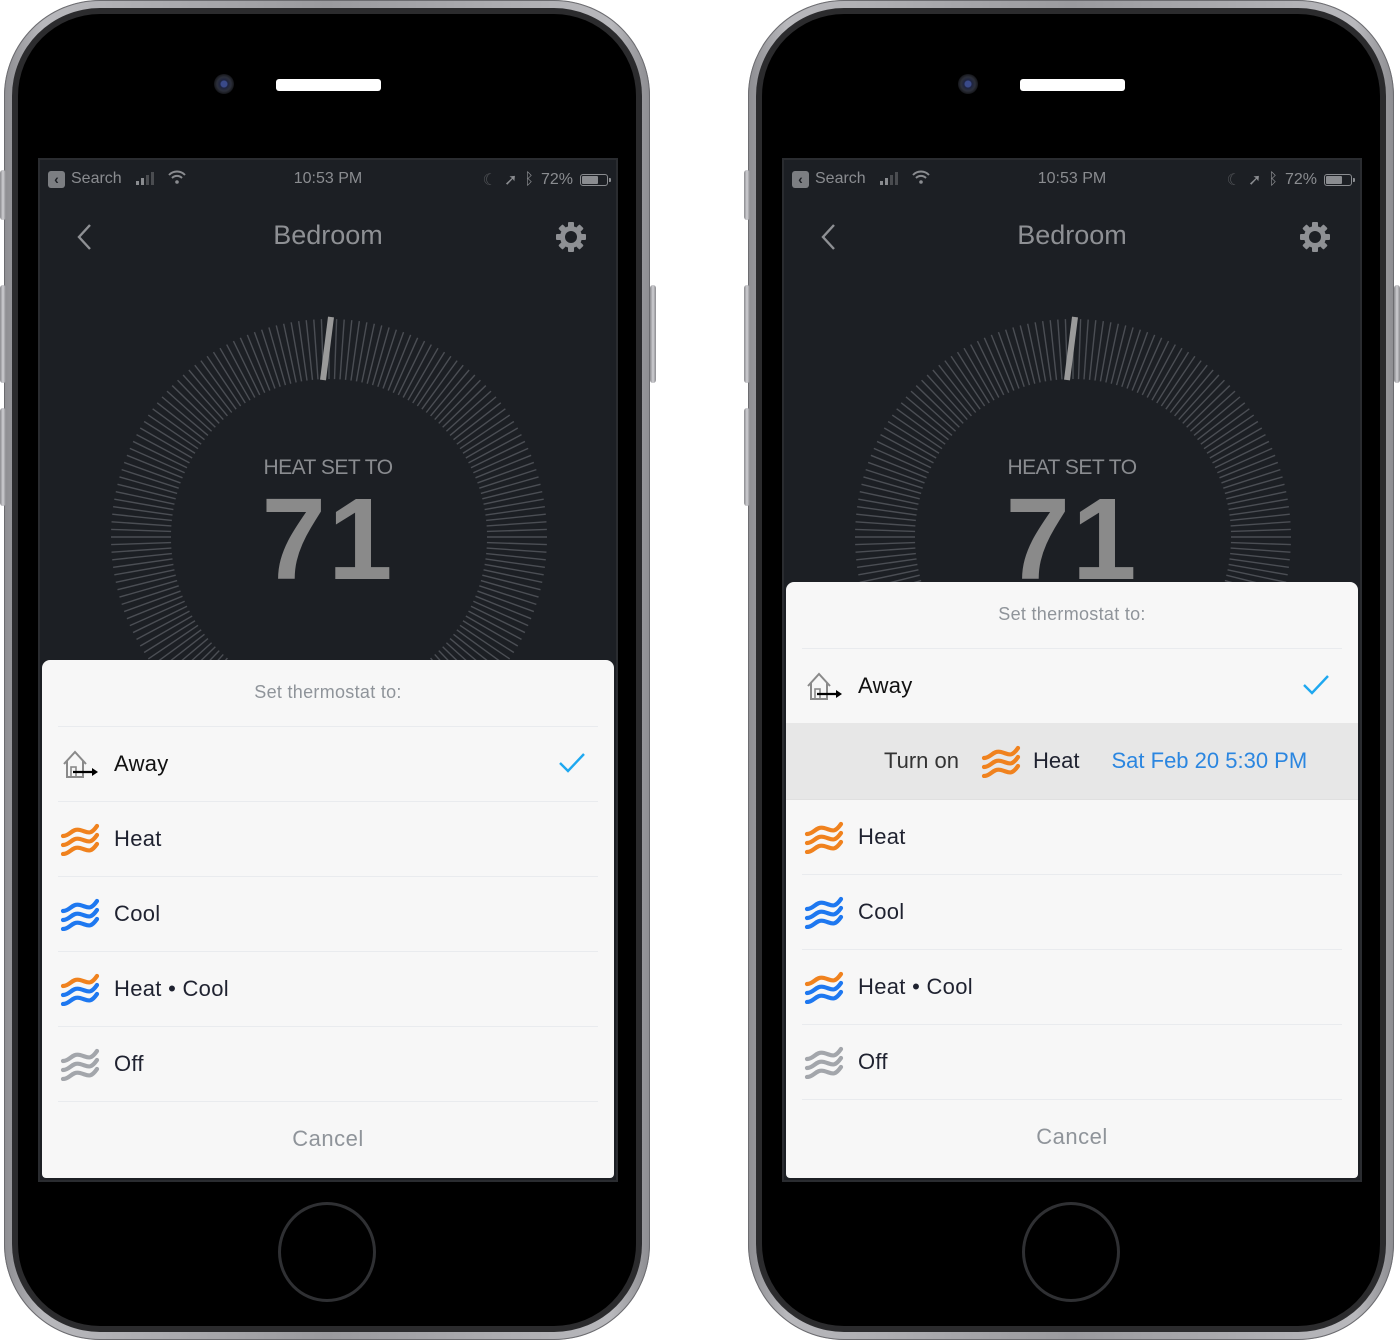  Describe the element at coordinates (1072, 85) in the screenshot. I see `speaker-grille` at that location.